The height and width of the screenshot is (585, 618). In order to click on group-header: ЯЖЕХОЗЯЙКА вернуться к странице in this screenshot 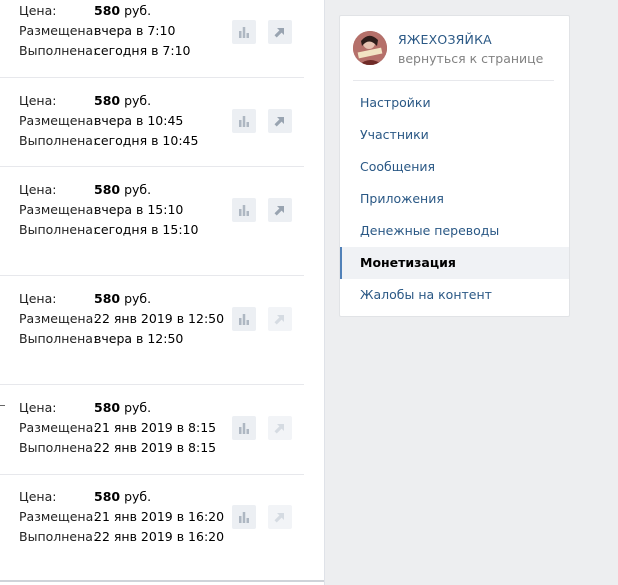, I will do `click(453, 51)`.